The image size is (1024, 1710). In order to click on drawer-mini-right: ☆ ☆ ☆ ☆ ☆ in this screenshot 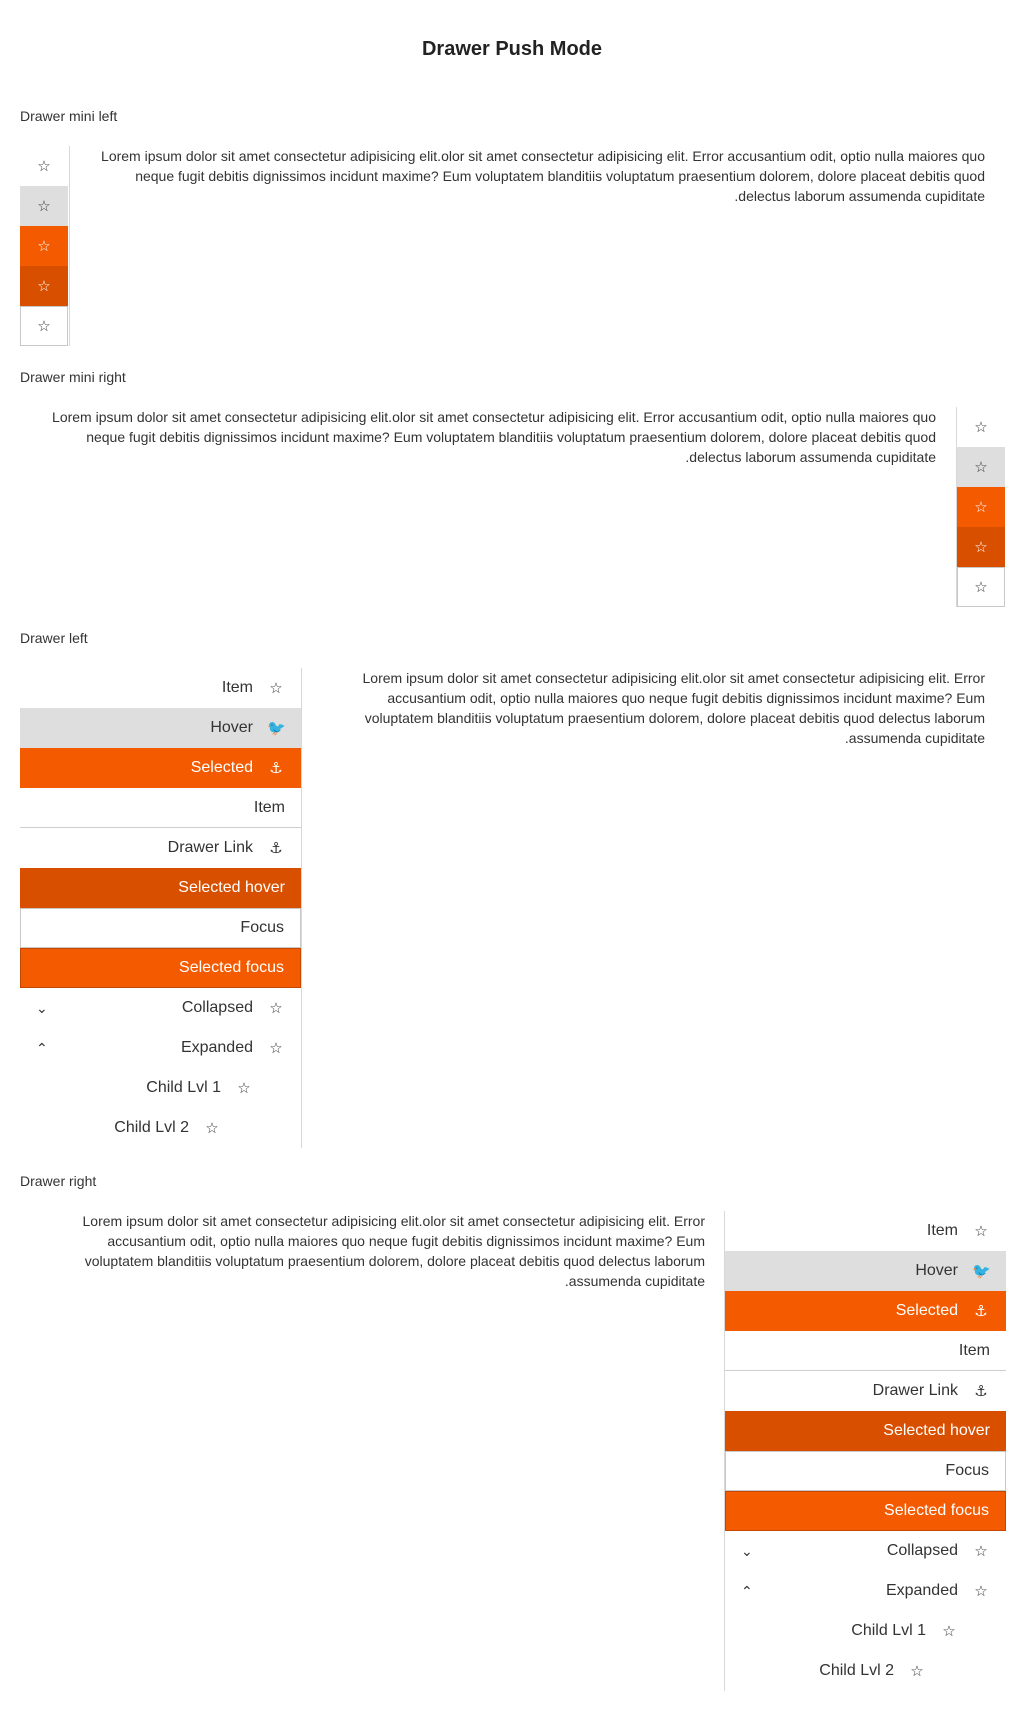, I will do `click(981, 507)`.